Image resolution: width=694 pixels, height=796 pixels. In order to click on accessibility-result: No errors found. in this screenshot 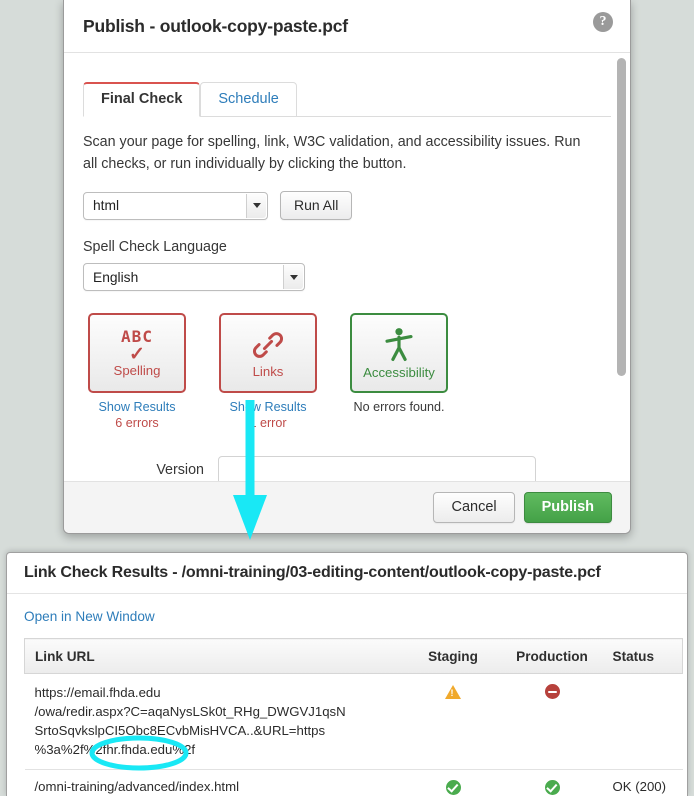, I will do `click(399, 407)`.